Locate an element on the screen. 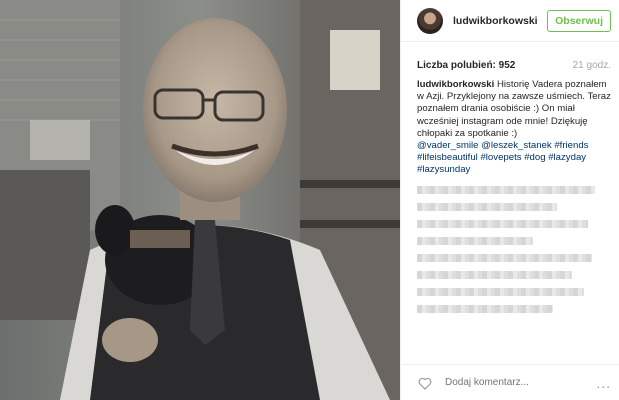  follow-button: Obserwuj is located at coordinates (579, 20).